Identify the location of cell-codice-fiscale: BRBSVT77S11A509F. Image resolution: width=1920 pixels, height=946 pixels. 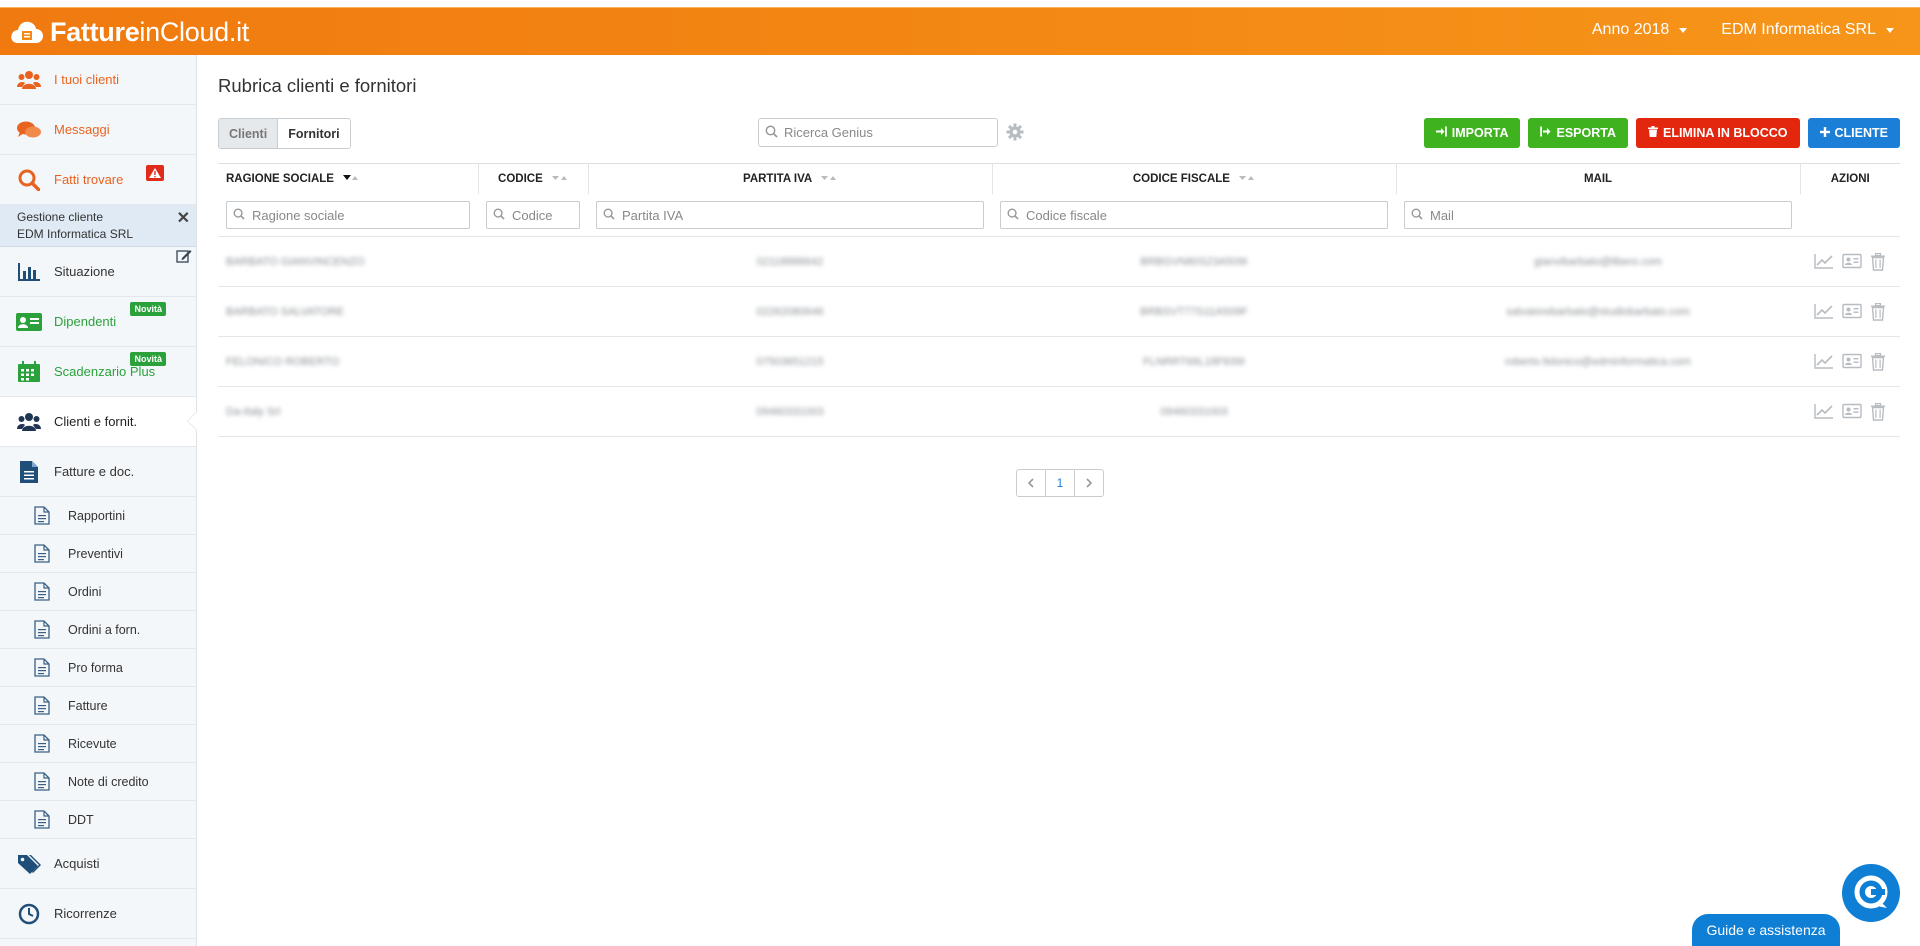
(1194, 311).